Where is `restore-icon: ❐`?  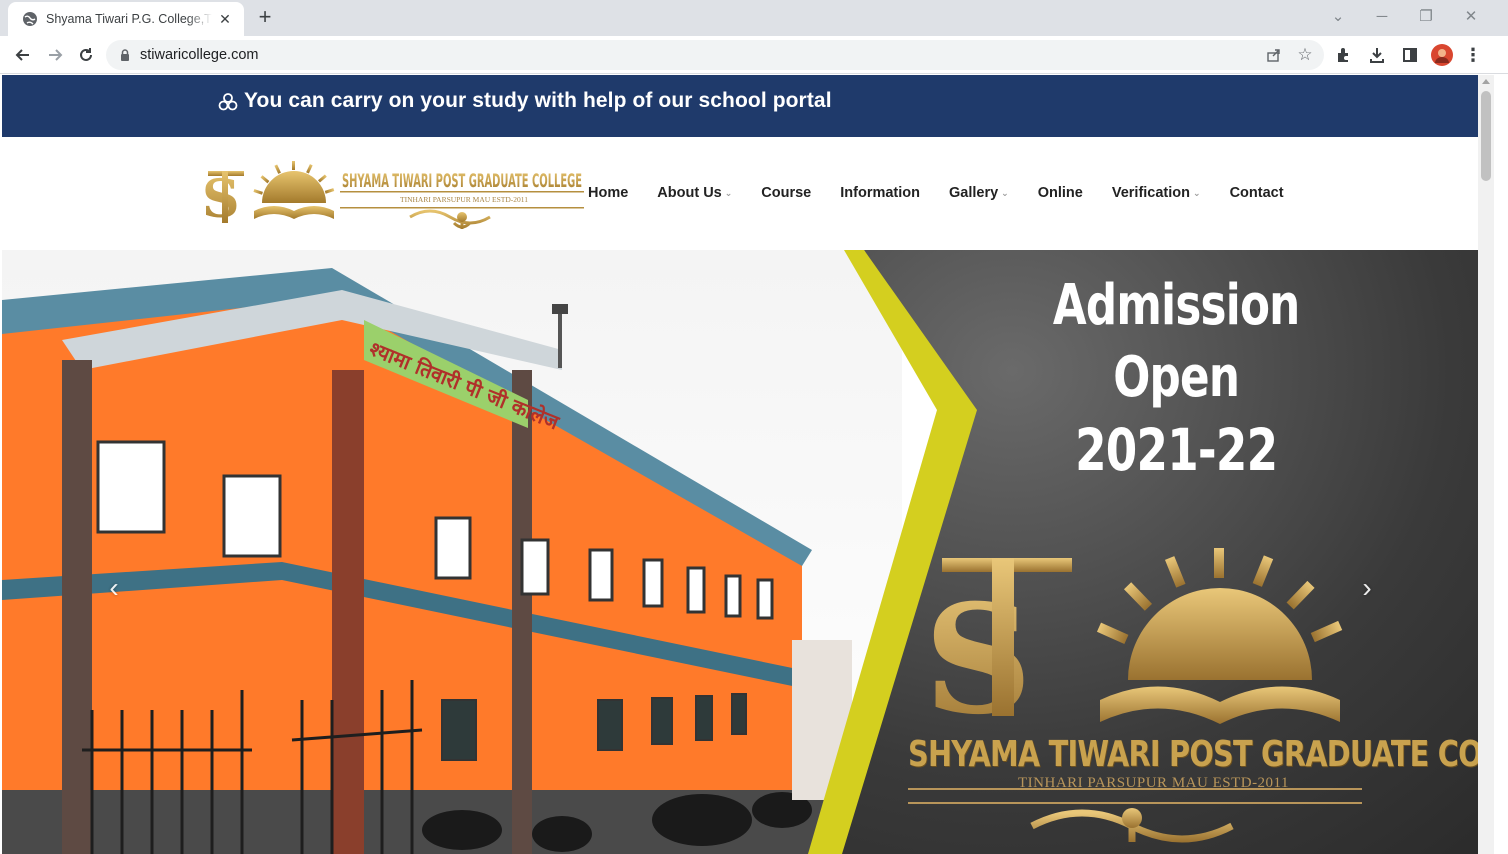 restore-icon: ❐ is located at coordinates (1426, 16).